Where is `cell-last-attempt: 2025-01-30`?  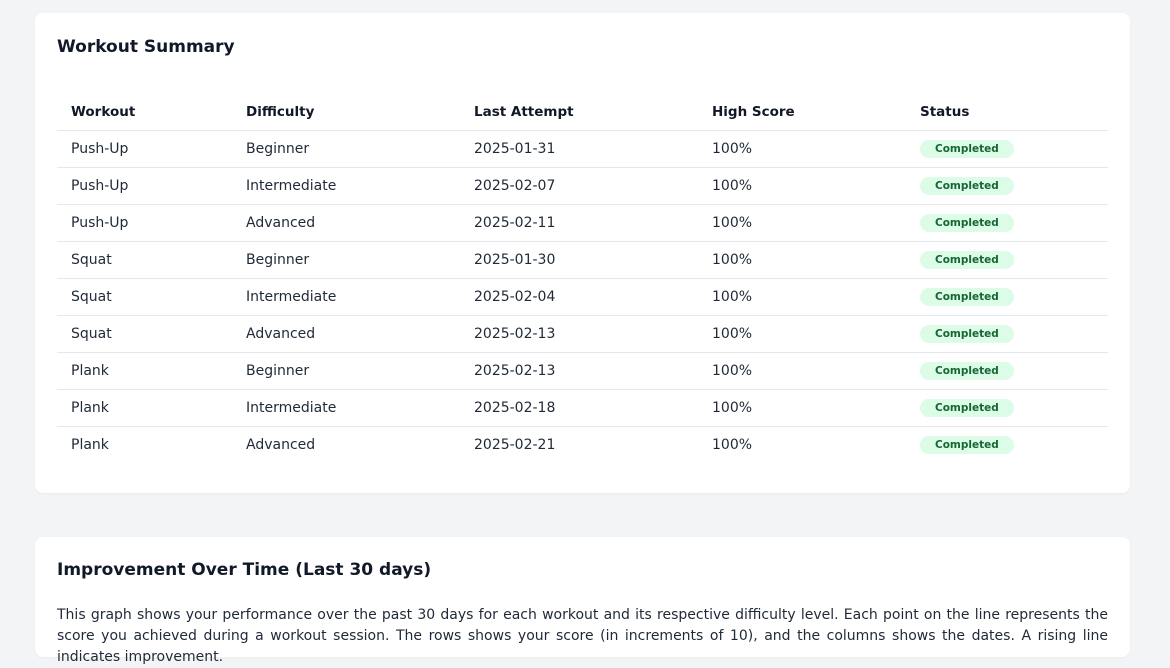
cell-last-attempt: 2025-01-30 is located at coordinates (579, 260).